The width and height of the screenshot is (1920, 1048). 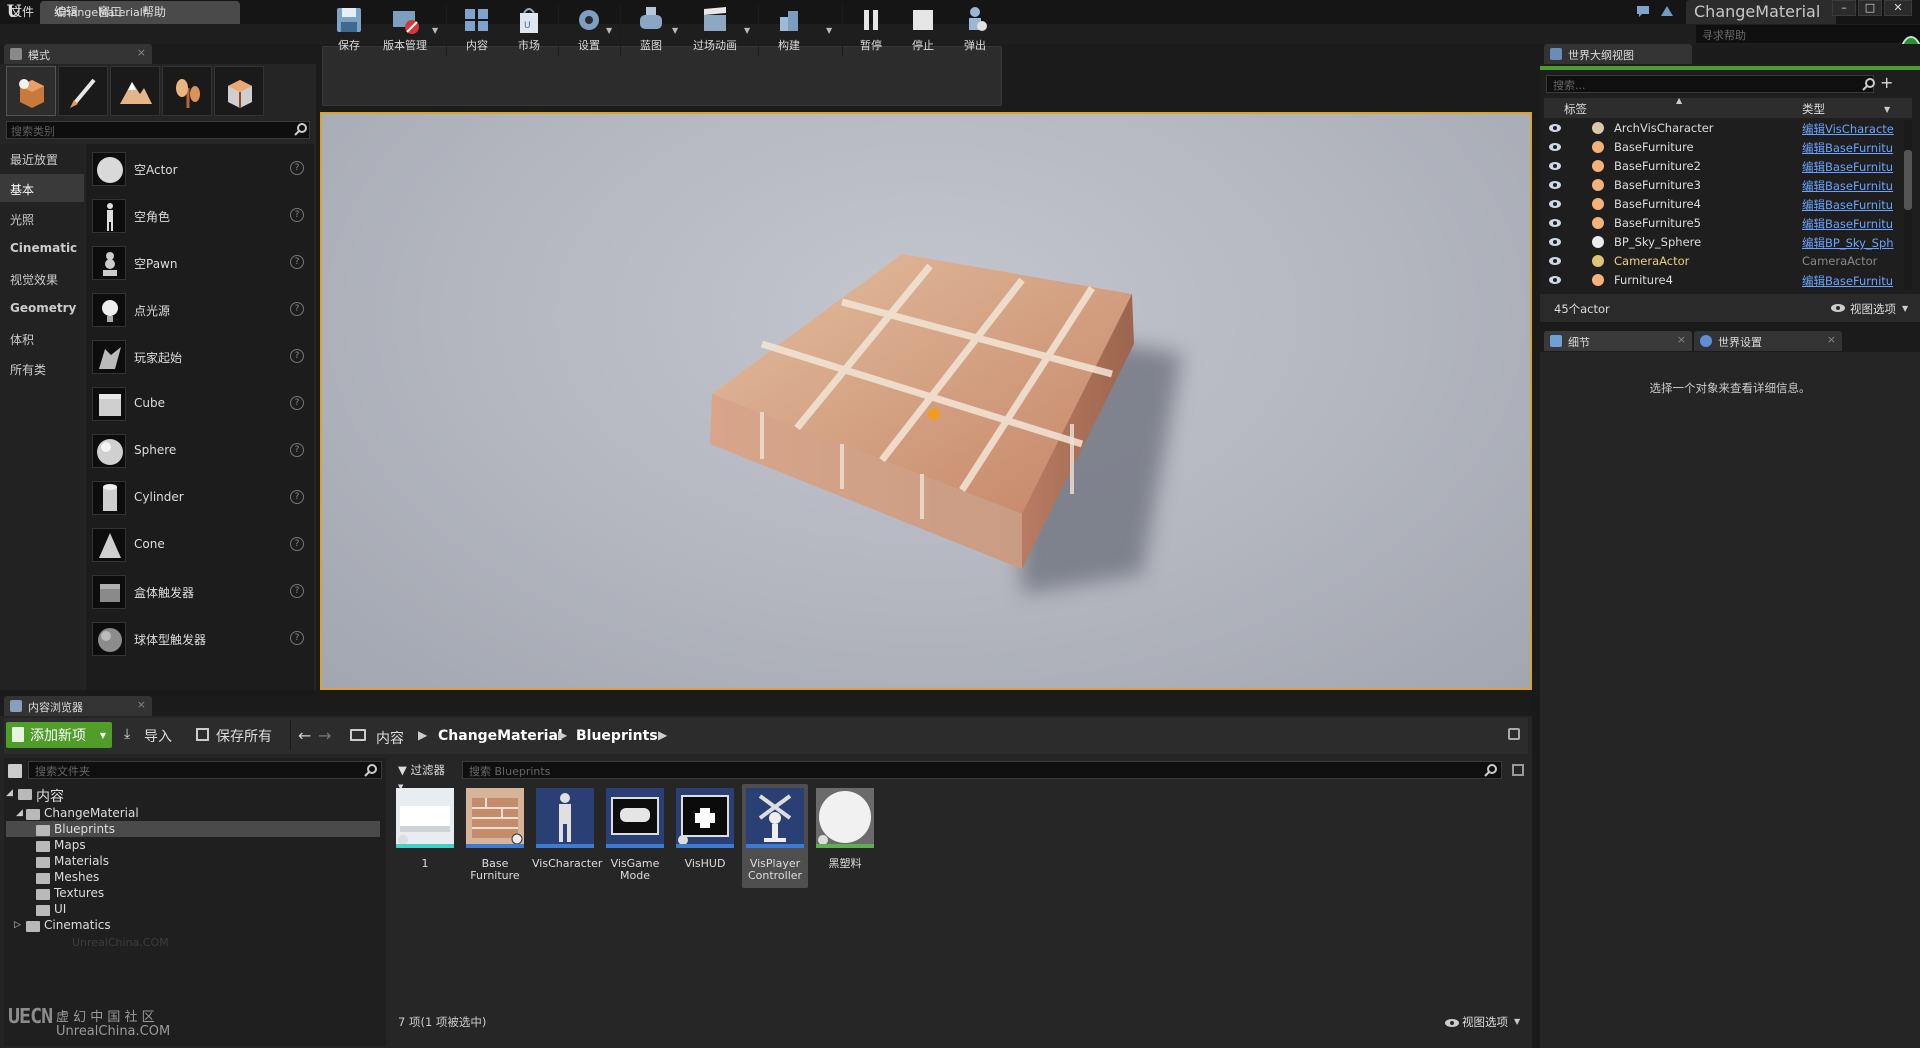 What do you see at coordinates (923, 30) in the screenshot?
I see `toolbar-stop-button: 停止` at bounding box center [923, 30].